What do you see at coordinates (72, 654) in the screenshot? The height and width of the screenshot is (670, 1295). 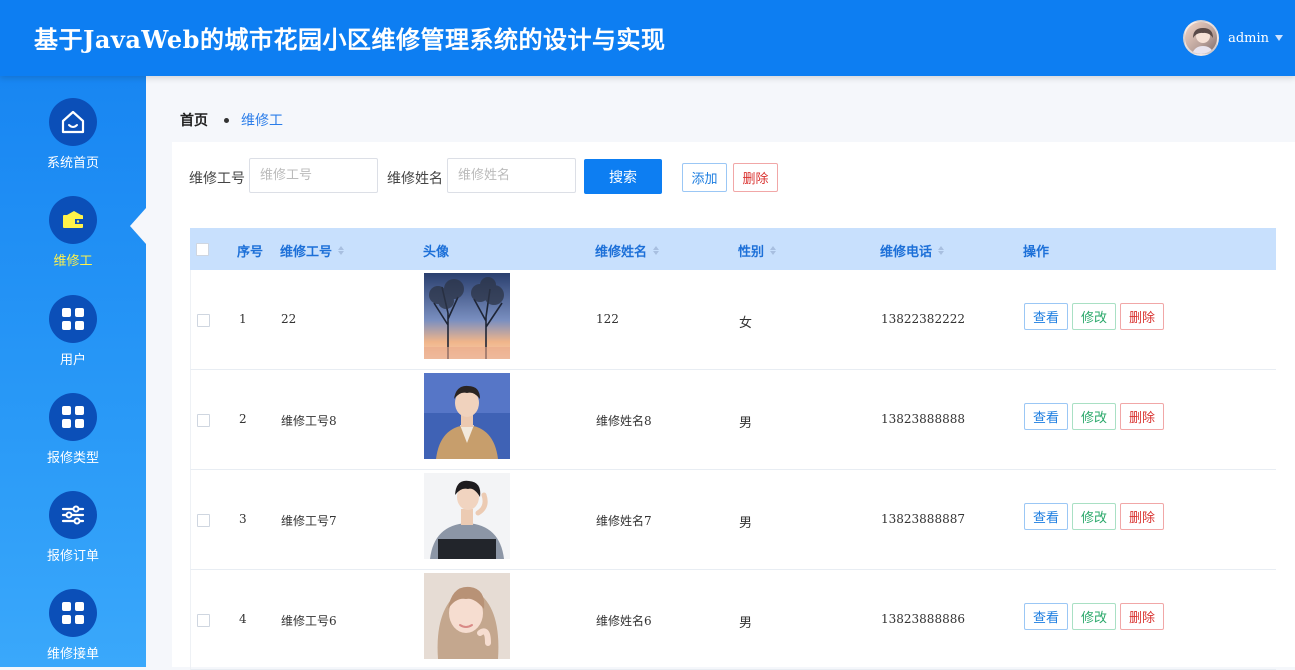 I see `sidebar-item-label: 维修接单` at bounding box center [72, 654].